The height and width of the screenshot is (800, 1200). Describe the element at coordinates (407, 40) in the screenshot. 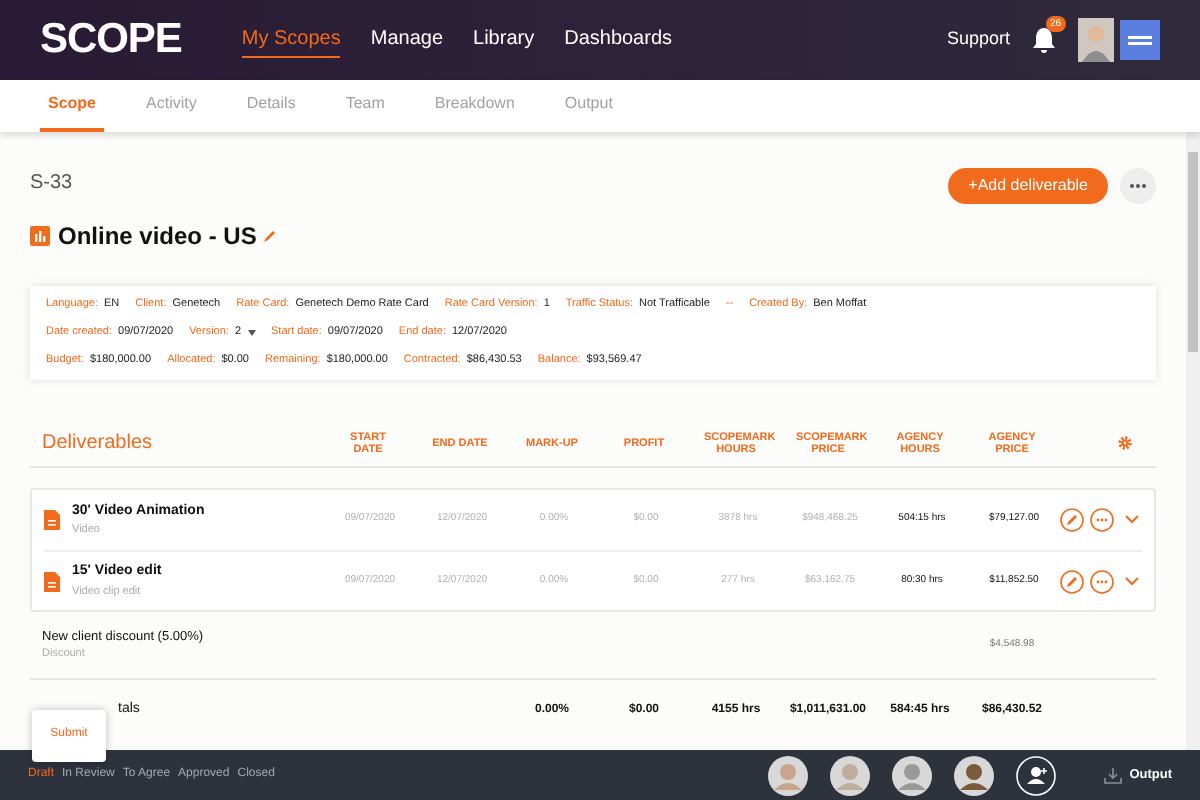

I see `nav-link: Manage` at that location.